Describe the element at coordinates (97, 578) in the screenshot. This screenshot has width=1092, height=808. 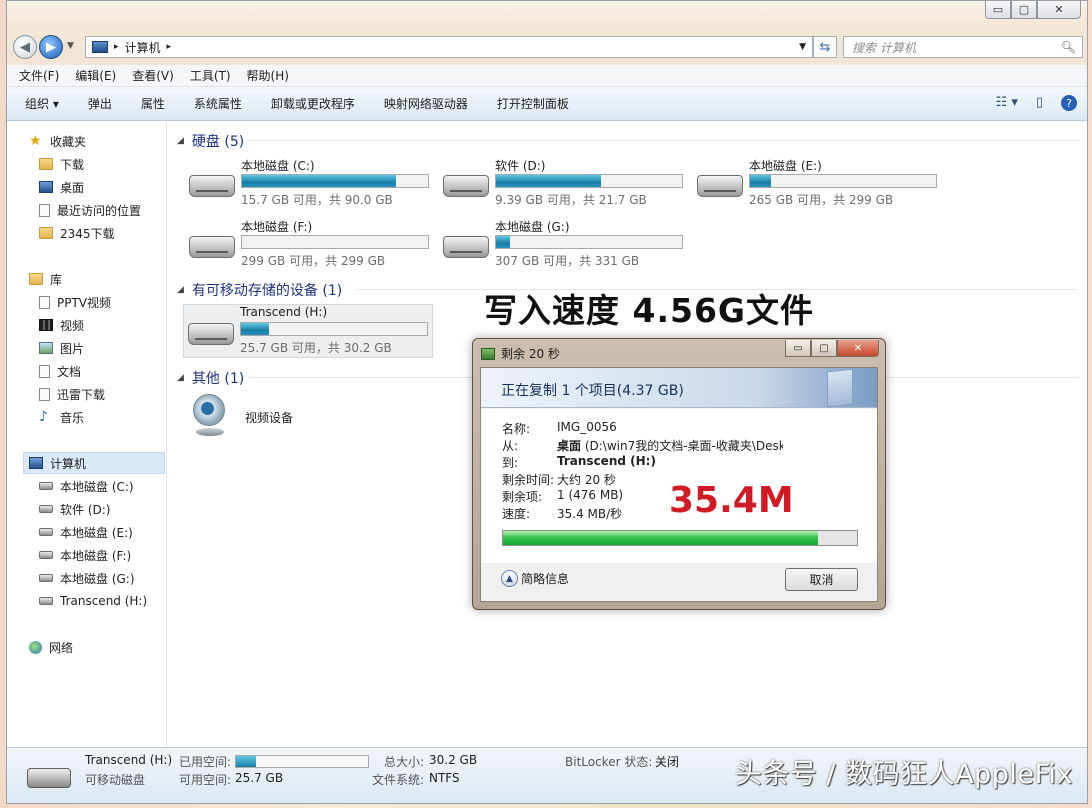
I see `nav-label: 本地磁盘 (G:)` at that location.